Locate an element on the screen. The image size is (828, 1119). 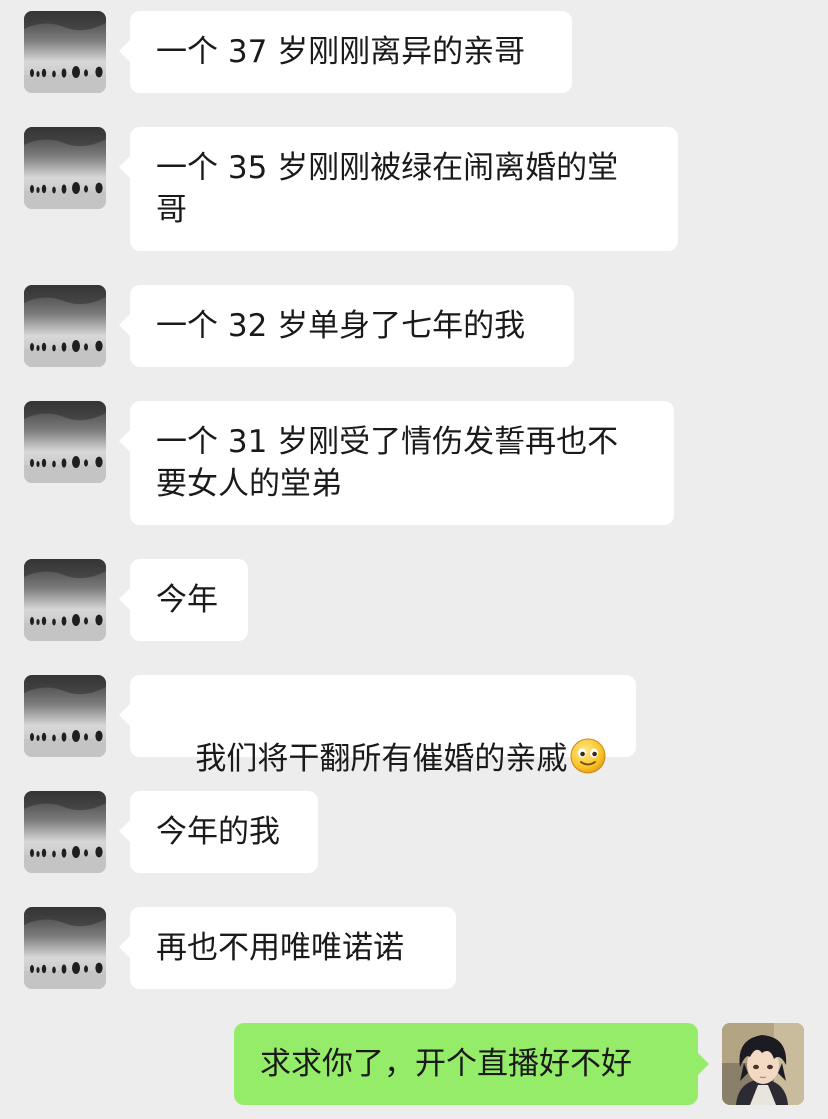
message-bubble: 我们将干翻所有催婚的亲戚 is located at coordinates (377, 726).